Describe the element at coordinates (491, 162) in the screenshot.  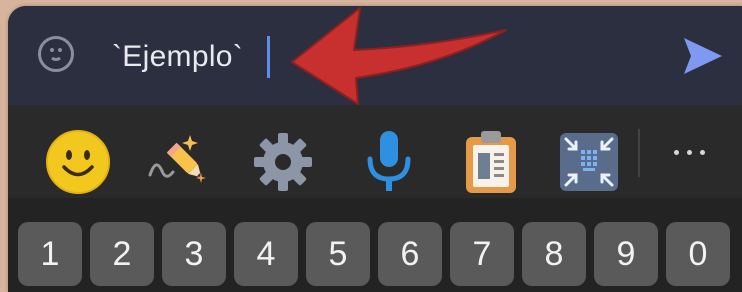
I see `clipboard-icon` at that location.